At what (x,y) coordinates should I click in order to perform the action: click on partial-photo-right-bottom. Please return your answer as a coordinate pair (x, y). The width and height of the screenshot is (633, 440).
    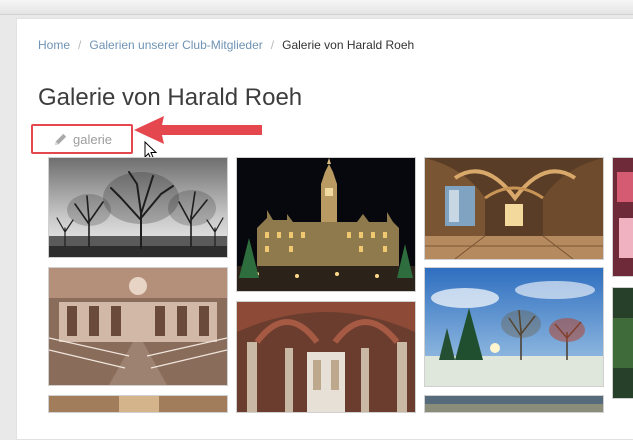
    Looking at the image, I should click on (623, 343).